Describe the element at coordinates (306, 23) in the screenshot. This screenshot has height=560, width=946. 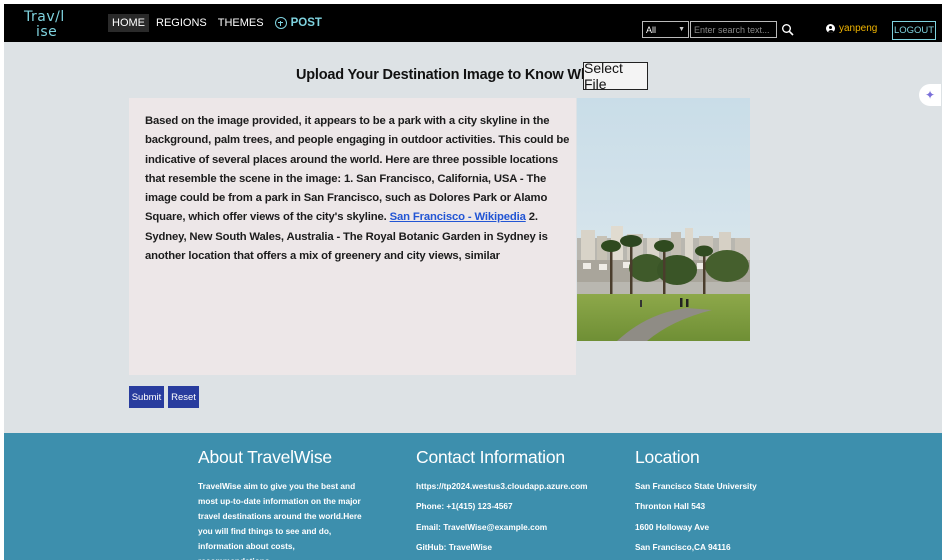
I see `nav-post-label: POST` at that location.